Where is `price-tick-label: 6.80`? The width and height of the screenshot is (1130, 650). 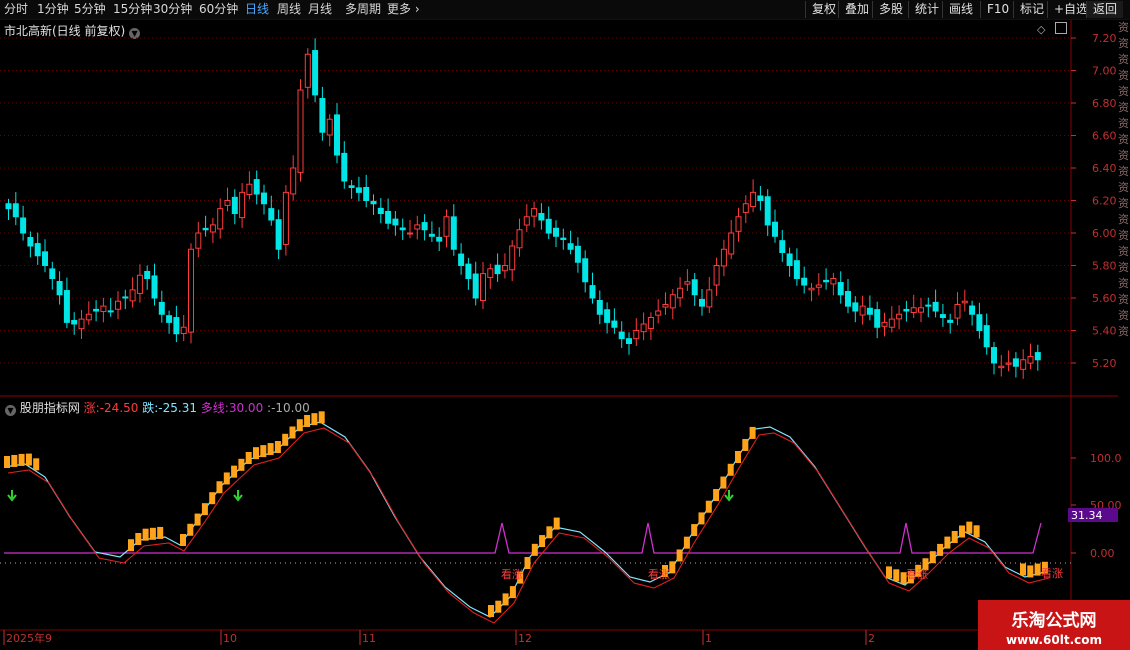
price-tick-label: 6.80 is located at coordinates (1104, 103).